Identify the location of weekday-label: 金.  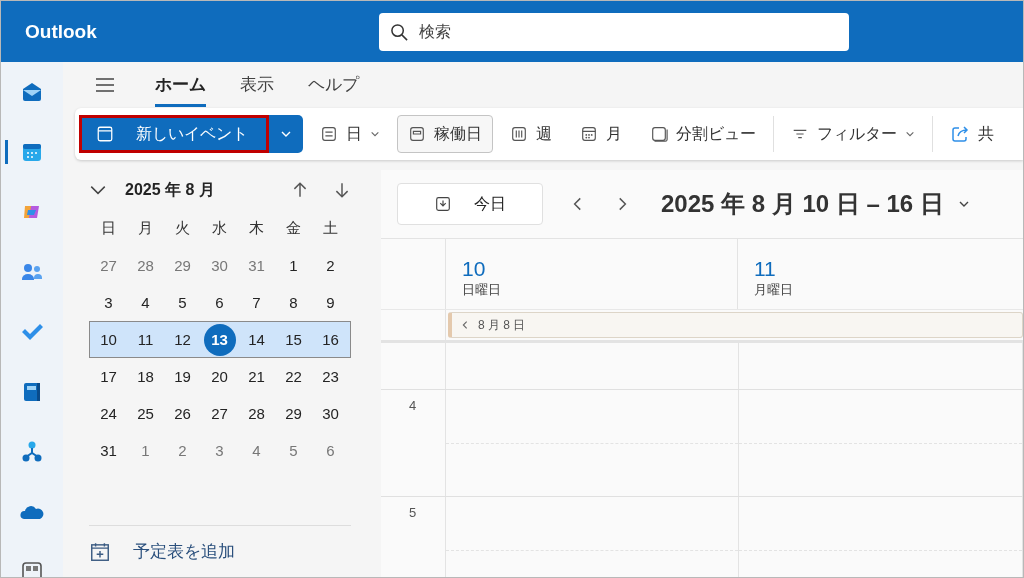
(293, 228).